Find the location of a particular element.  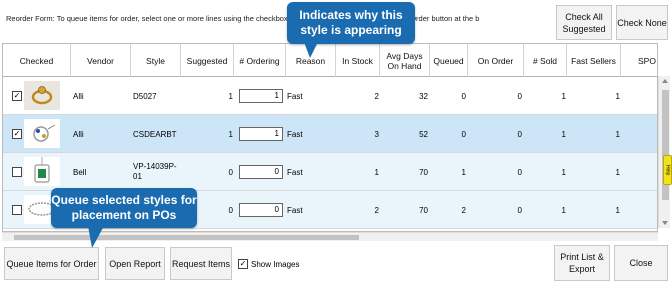

horizontal-scroll-thumb is located at coordinates (186, 237).